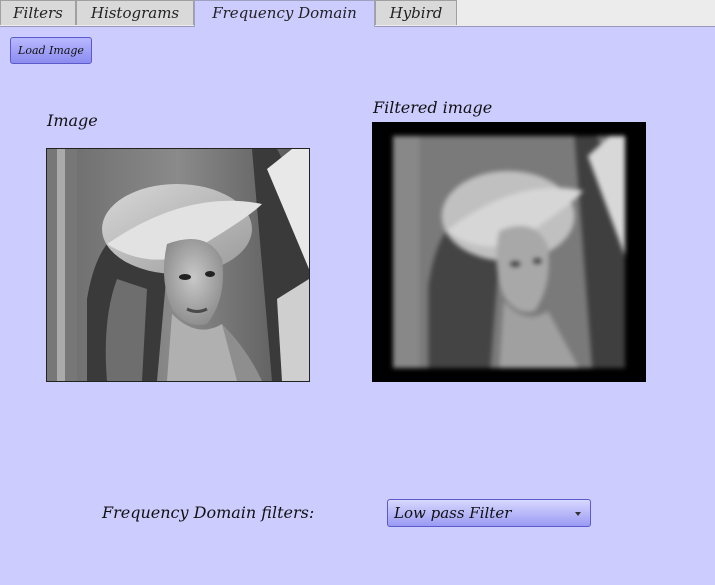 Image resolution: width=715 pixels, height=585 pixels. What do you see at coordinates (178, 265) in the screenshot?
I see `original-image` at bounding box center [178, 265].